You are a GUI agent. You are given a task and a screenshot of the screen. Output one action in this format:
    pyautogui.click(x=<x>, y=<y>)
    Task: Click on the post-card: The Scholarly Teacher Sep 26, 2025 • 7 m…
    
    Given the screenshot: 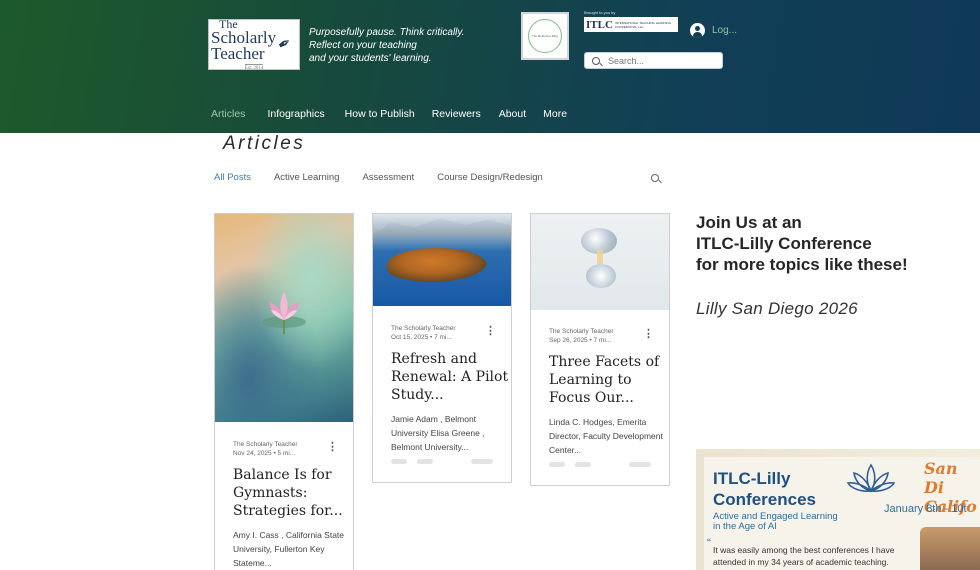 What is the action you would take?
    pyautogui.click(x=600, y=349)
    